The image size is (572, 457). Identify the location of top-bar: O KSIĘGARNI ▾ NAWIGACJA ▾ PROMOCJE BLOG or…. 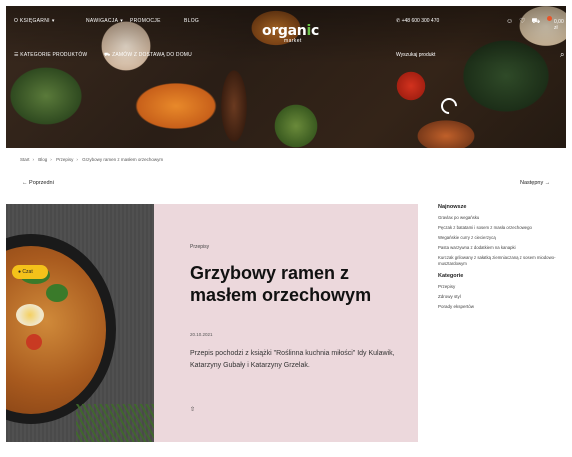
(286, 25).